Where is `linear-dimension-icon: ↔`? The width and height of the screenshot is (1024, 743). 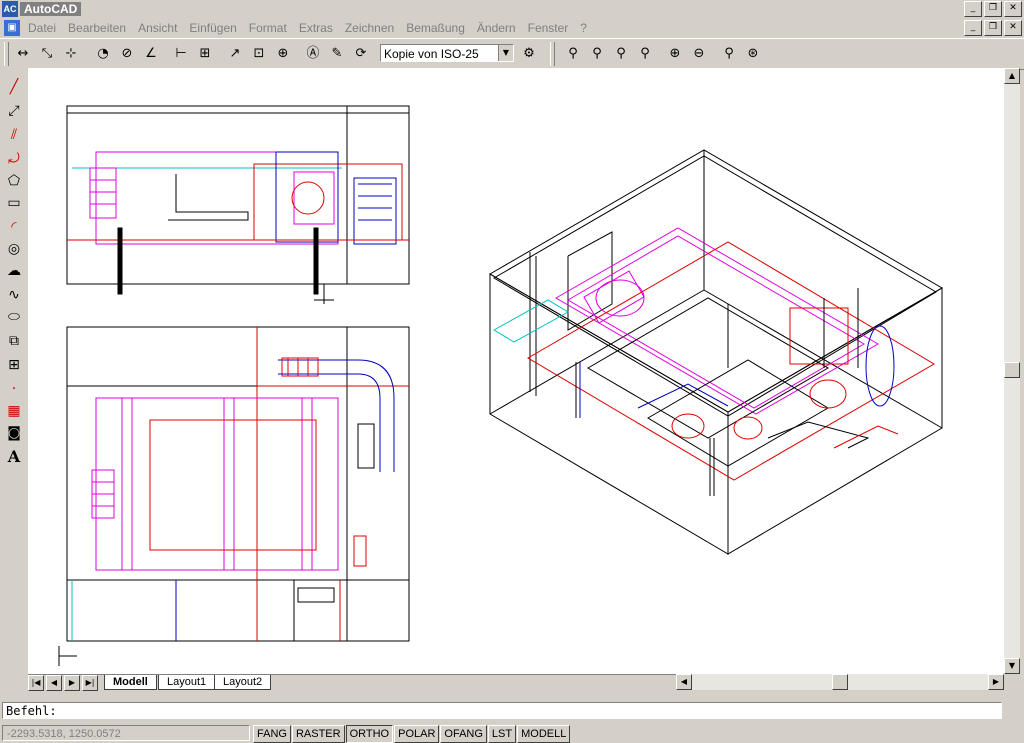
linear-dimension-icon: ↔ is located at coordinates (23, 54).